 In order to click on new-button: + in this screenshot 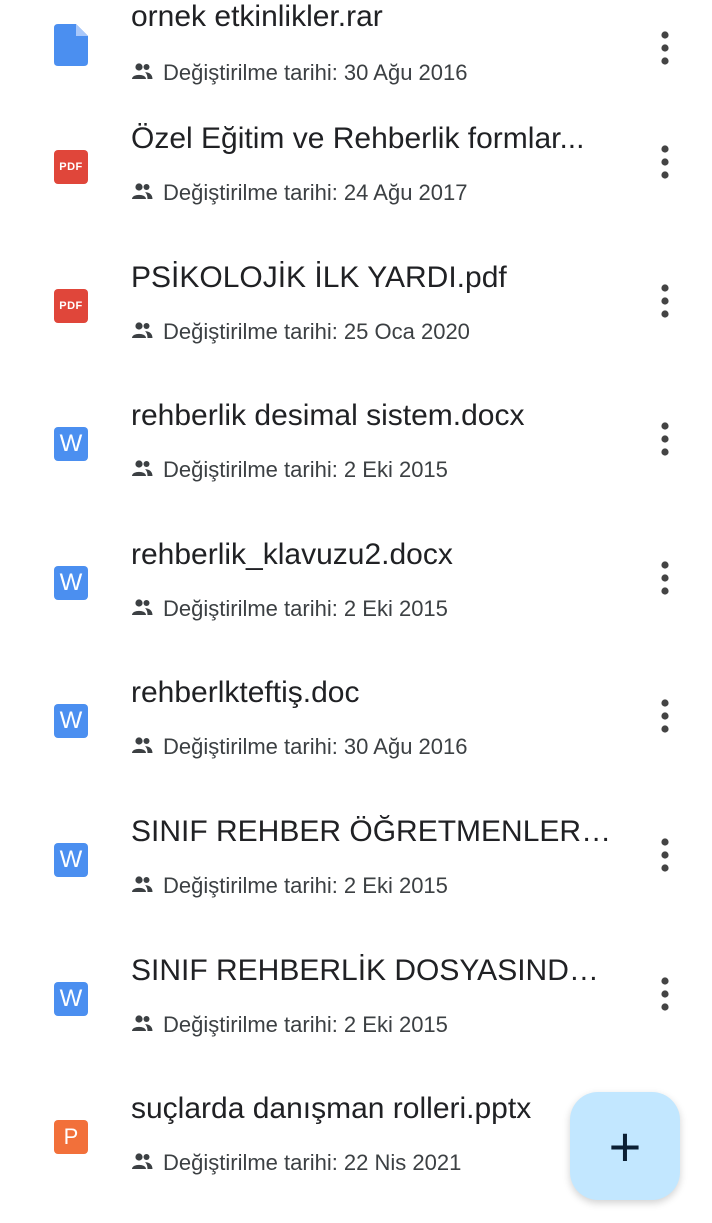, I will do `click(625, 1146)`.